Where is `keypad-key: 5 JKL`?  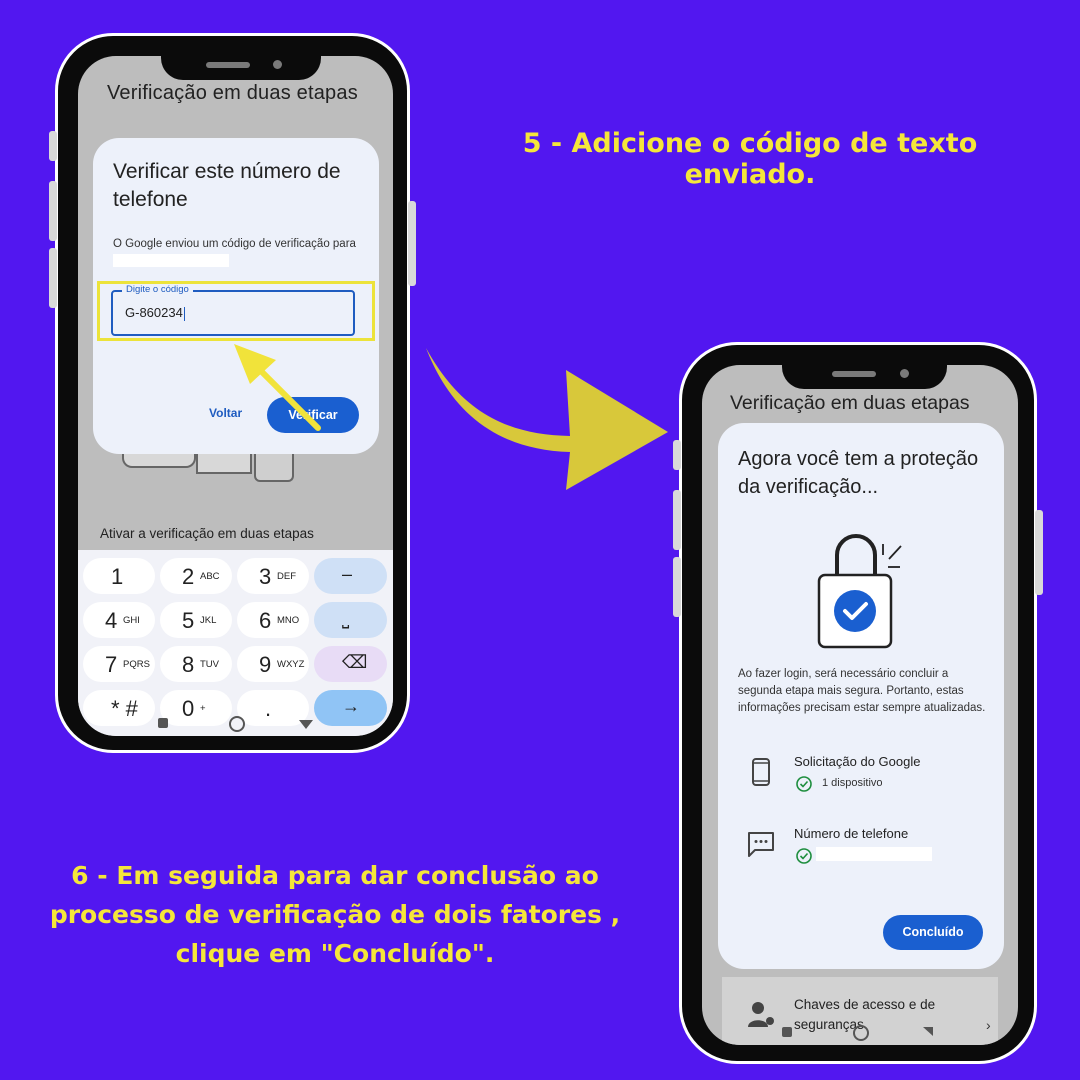
keypad-key: 5 JKL is located at coordinates (196, 620).